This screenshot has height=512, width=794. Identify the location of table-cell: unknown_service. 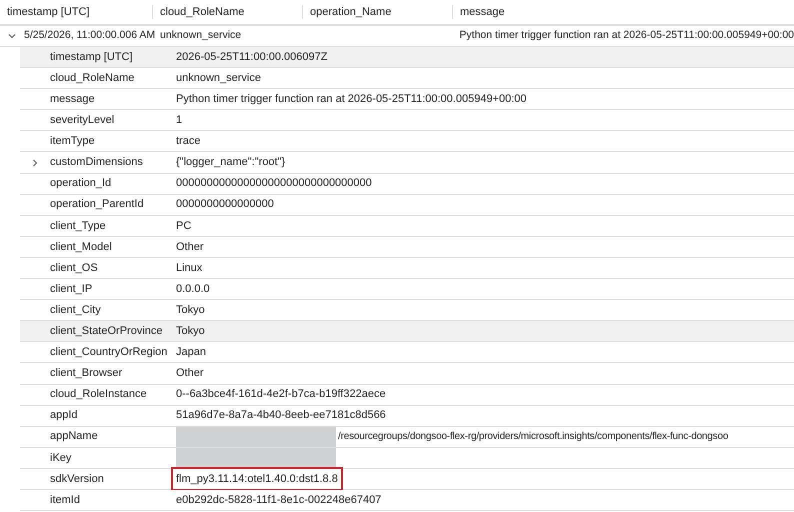
(201, 35).